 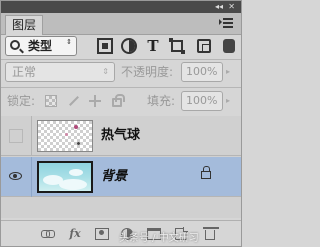 What do you see at coordinates (95, 101) in the screenshot?
I see `lock-position-icon` at bounding box center [95, 101].